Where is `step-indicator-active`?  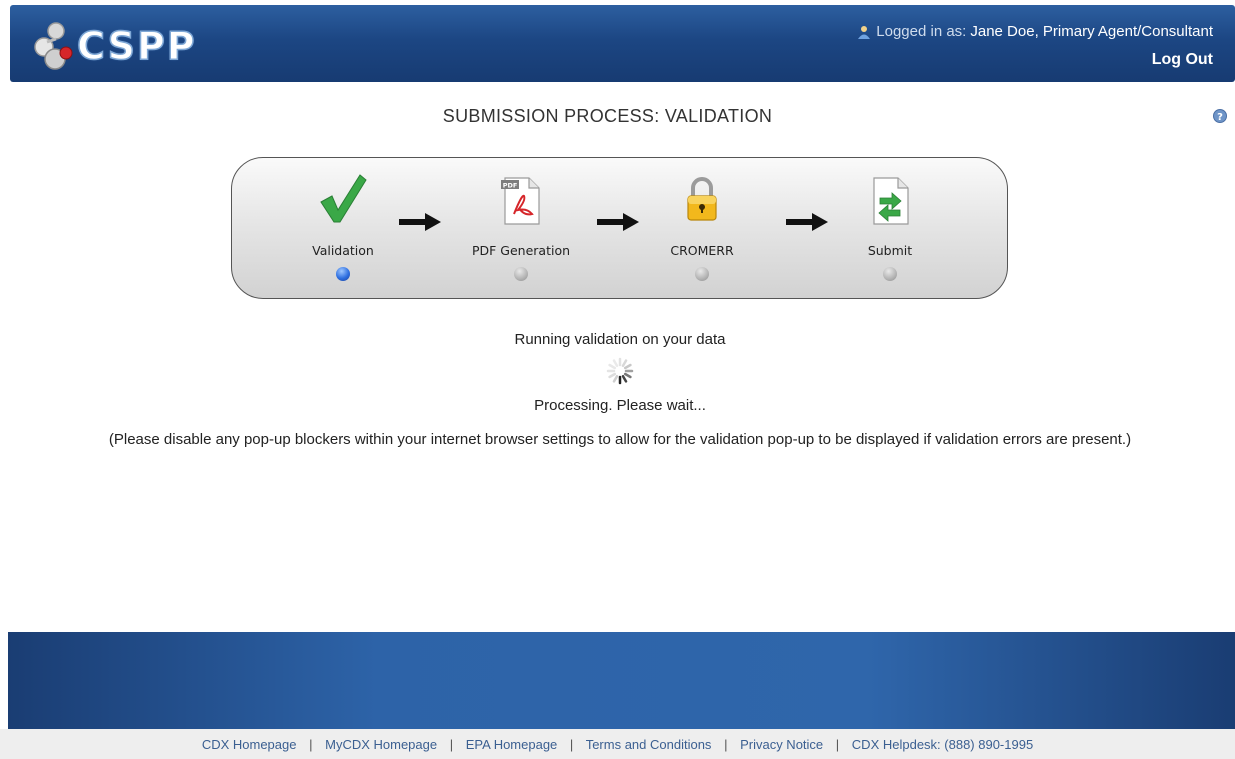 step-indicator-active is located at coordinates (343, 274).